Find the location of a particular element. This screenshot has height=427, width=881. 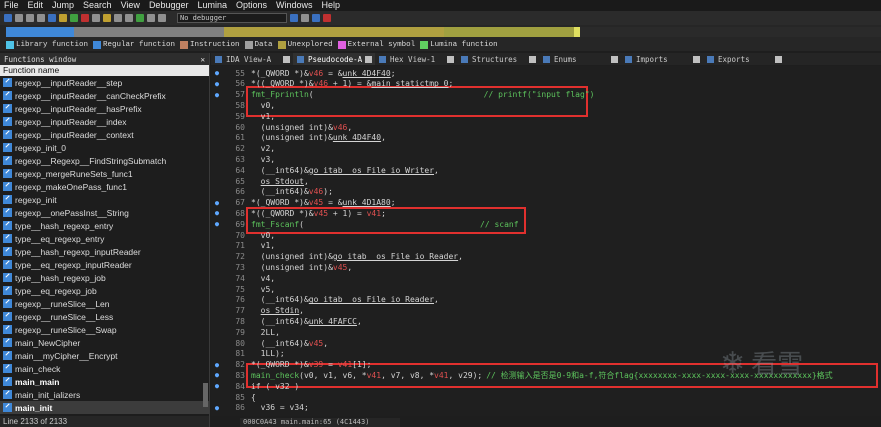

menu-item-search: Search is located at coordinates (97, 5).